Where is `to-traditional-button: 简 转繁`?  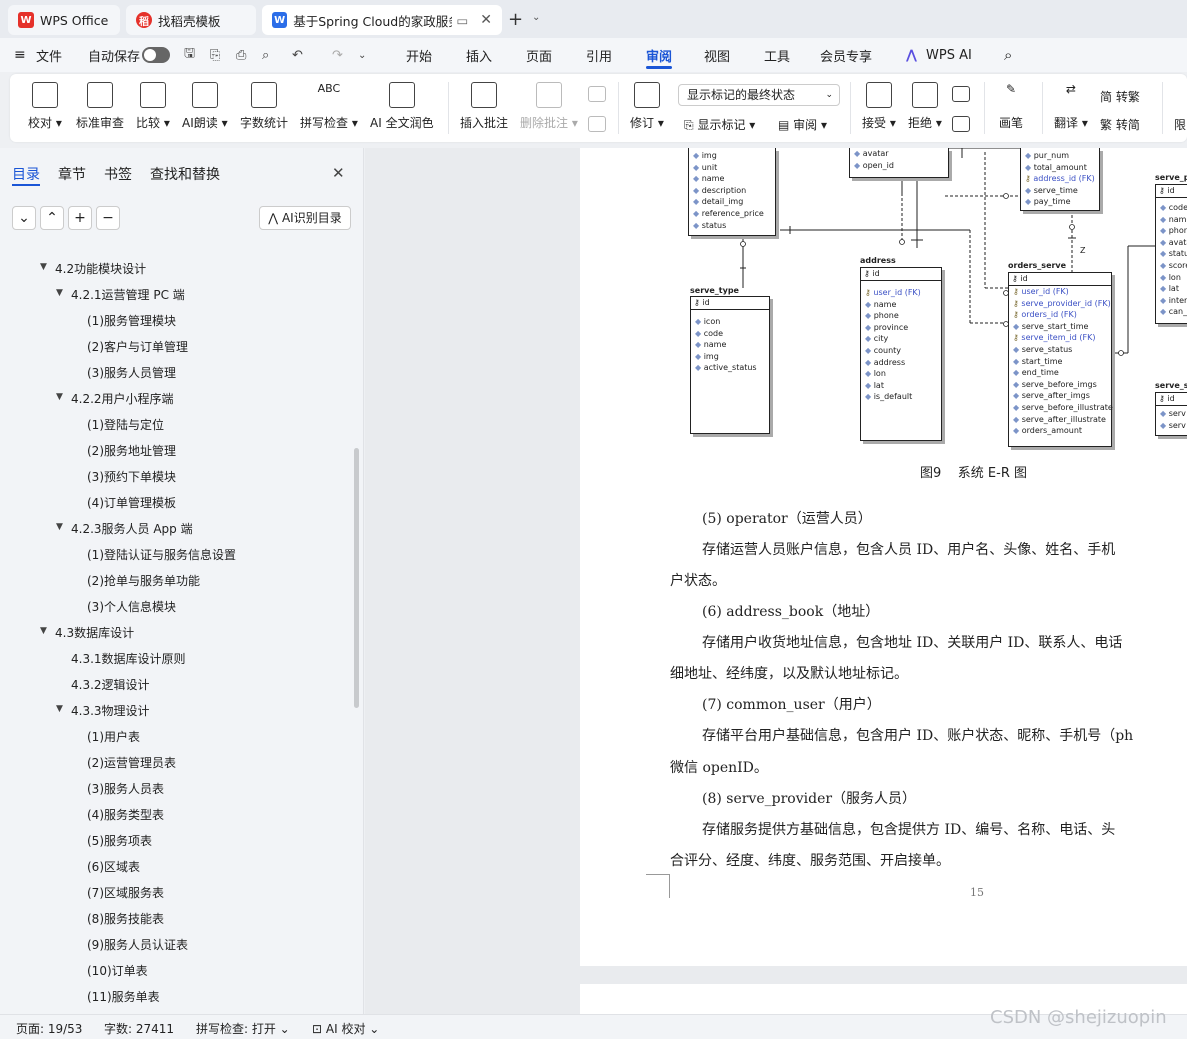
to-traditional-button: 简 转繁 is located at coordinates (1120, 96).